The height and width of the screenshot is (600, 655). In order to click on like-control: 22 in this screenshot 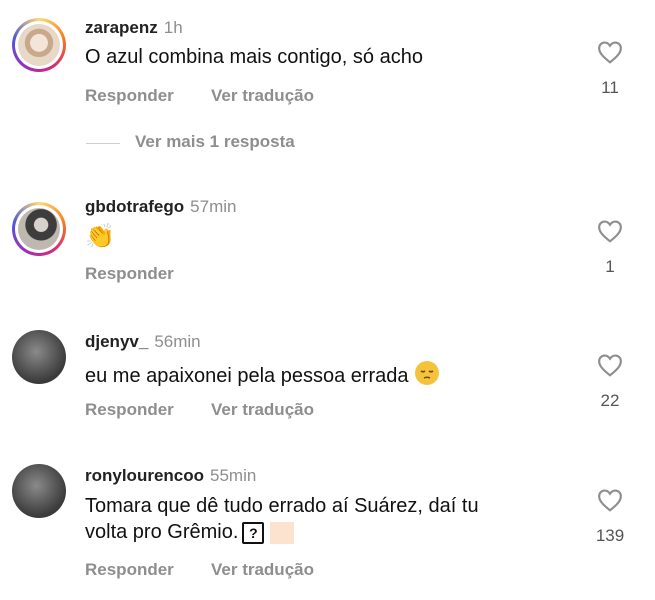, I will do `click(610, 382)`.